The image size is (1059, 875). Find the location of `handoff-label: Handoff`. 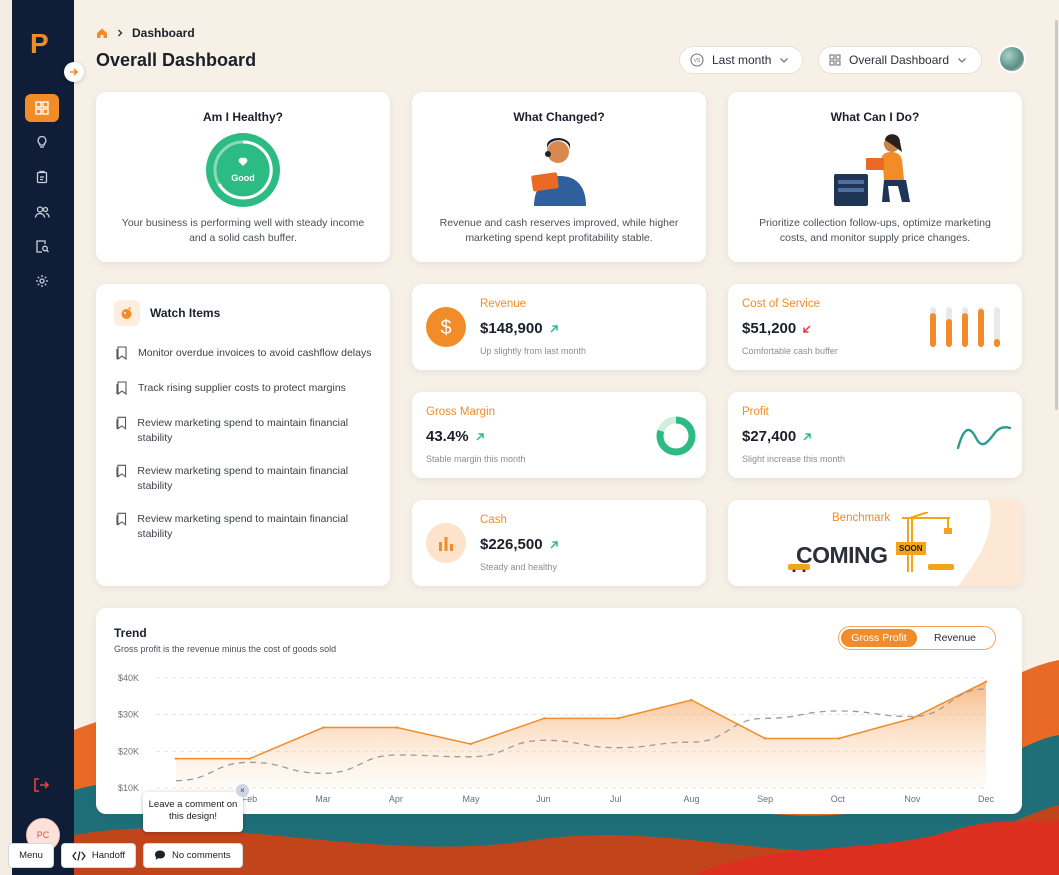

handoff-label: Handoff is located at coordinates (108, 855).